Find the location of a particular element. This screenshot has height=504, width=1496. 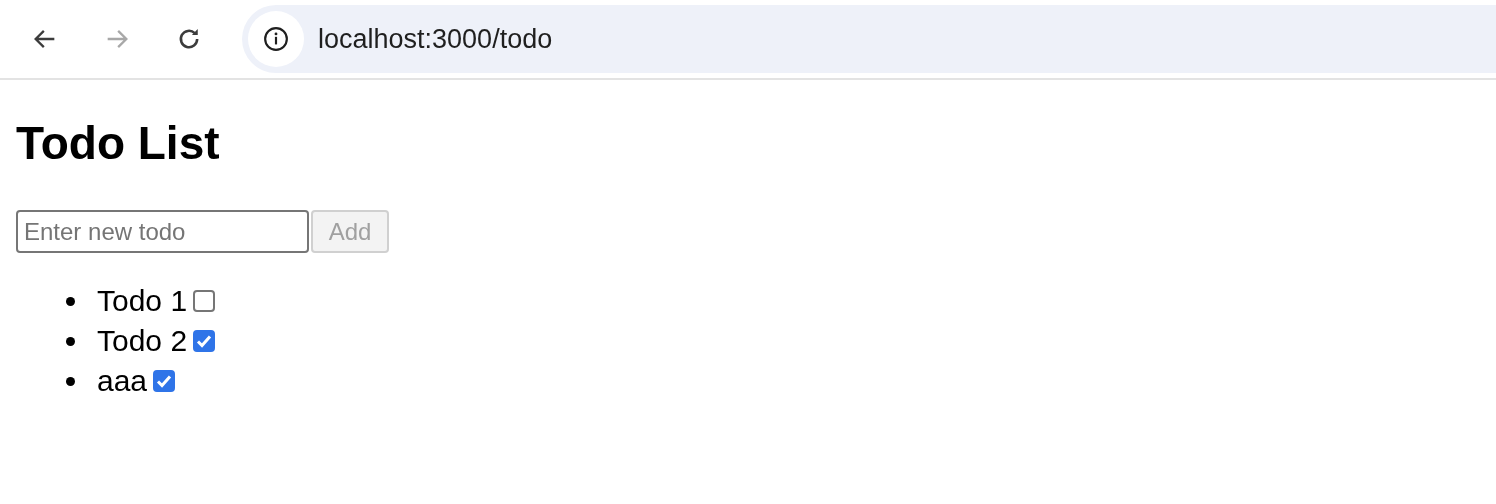

todo-text: Todo 2 is located at coordinates (142, 341).